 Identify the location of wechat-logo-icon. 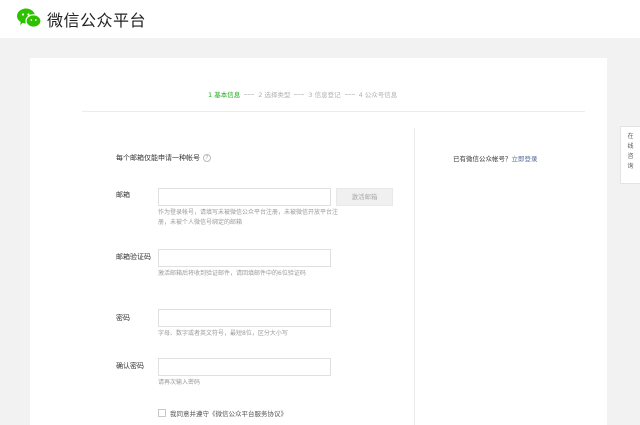
(29, 18).